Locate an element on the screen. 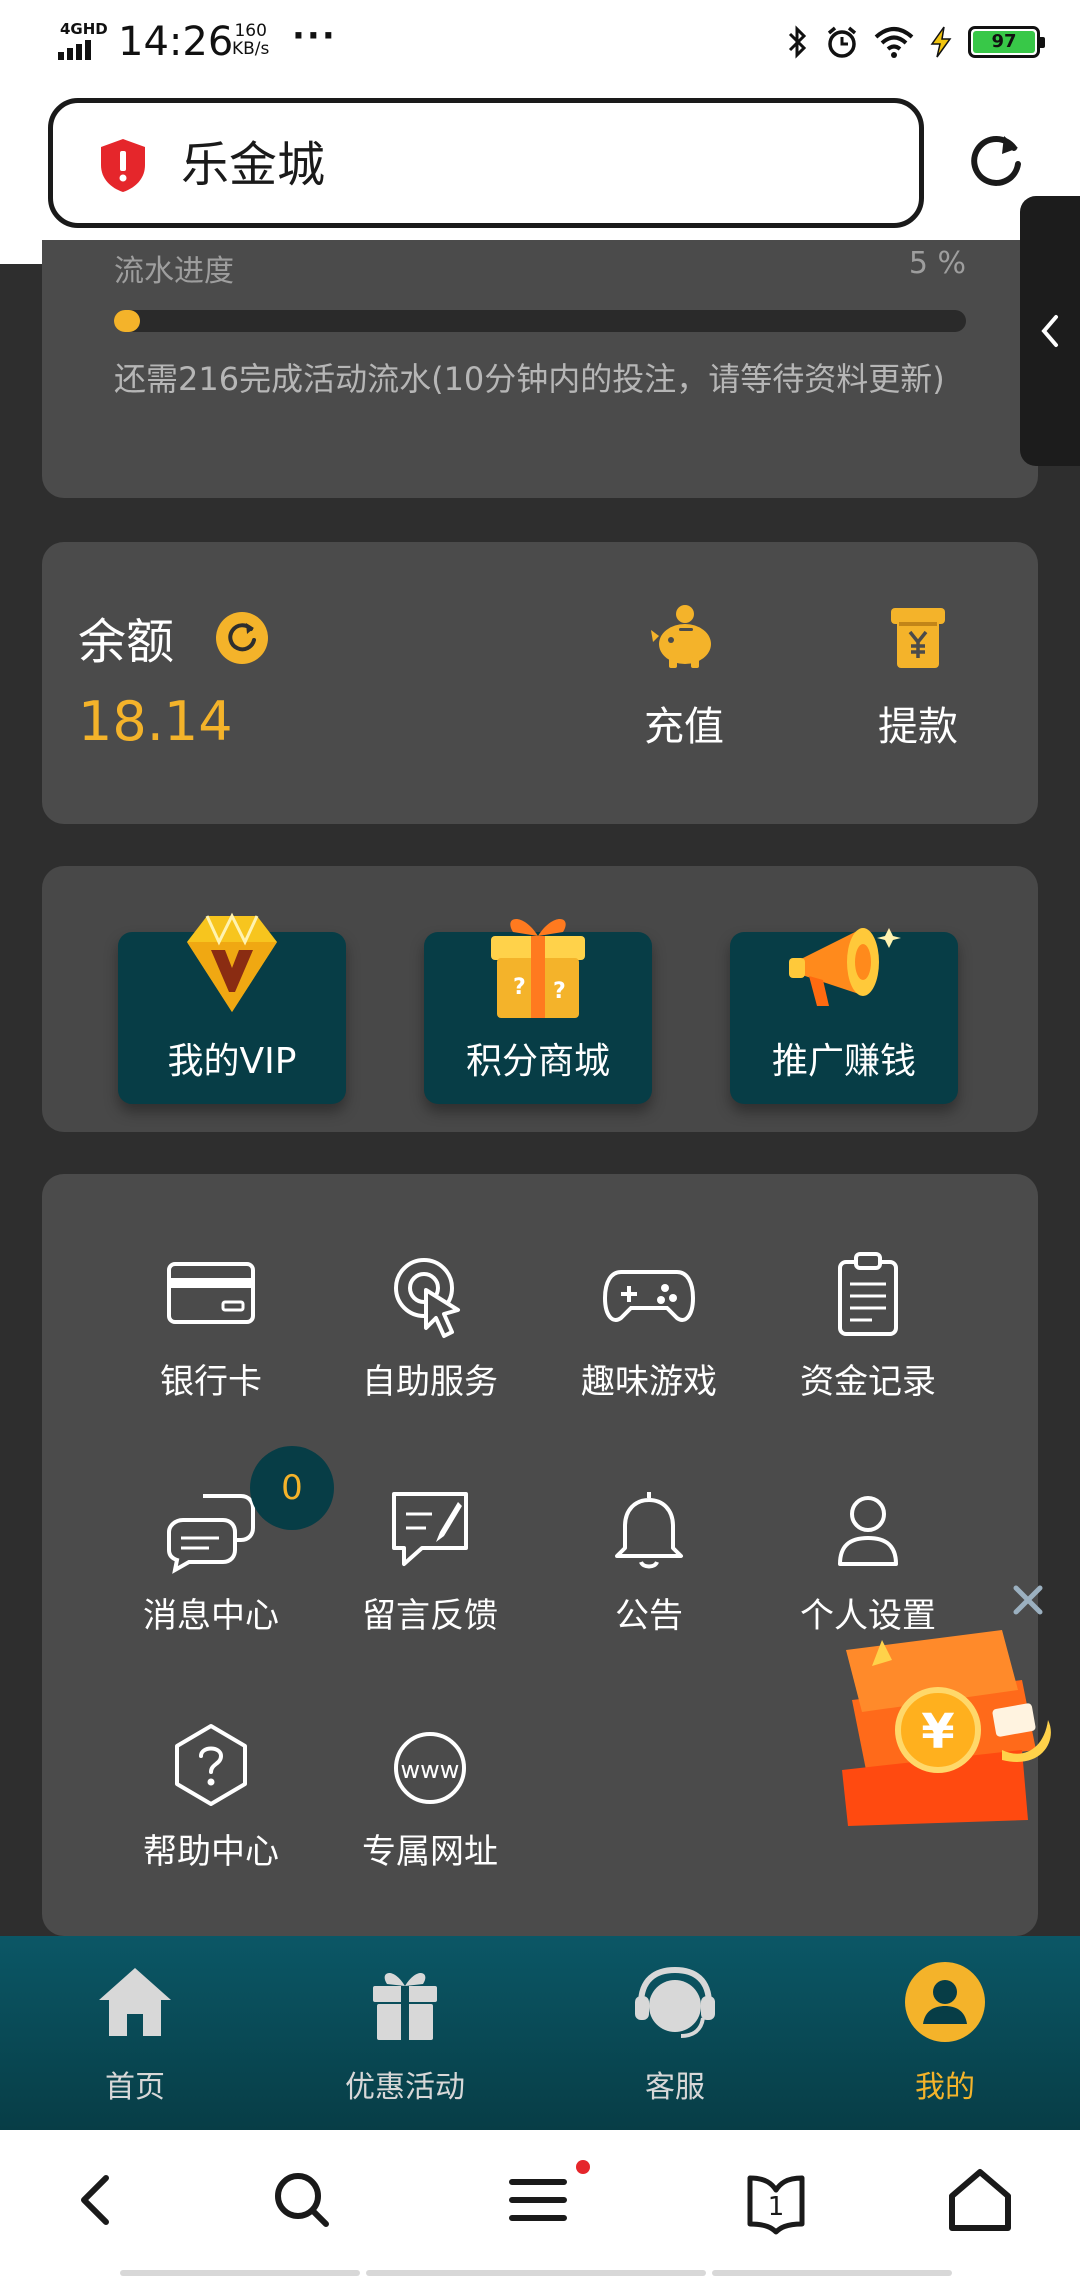 This screenshot has width=1080, height=2280. signal-indicator: 4GHD is located at coordinates (83, 40).